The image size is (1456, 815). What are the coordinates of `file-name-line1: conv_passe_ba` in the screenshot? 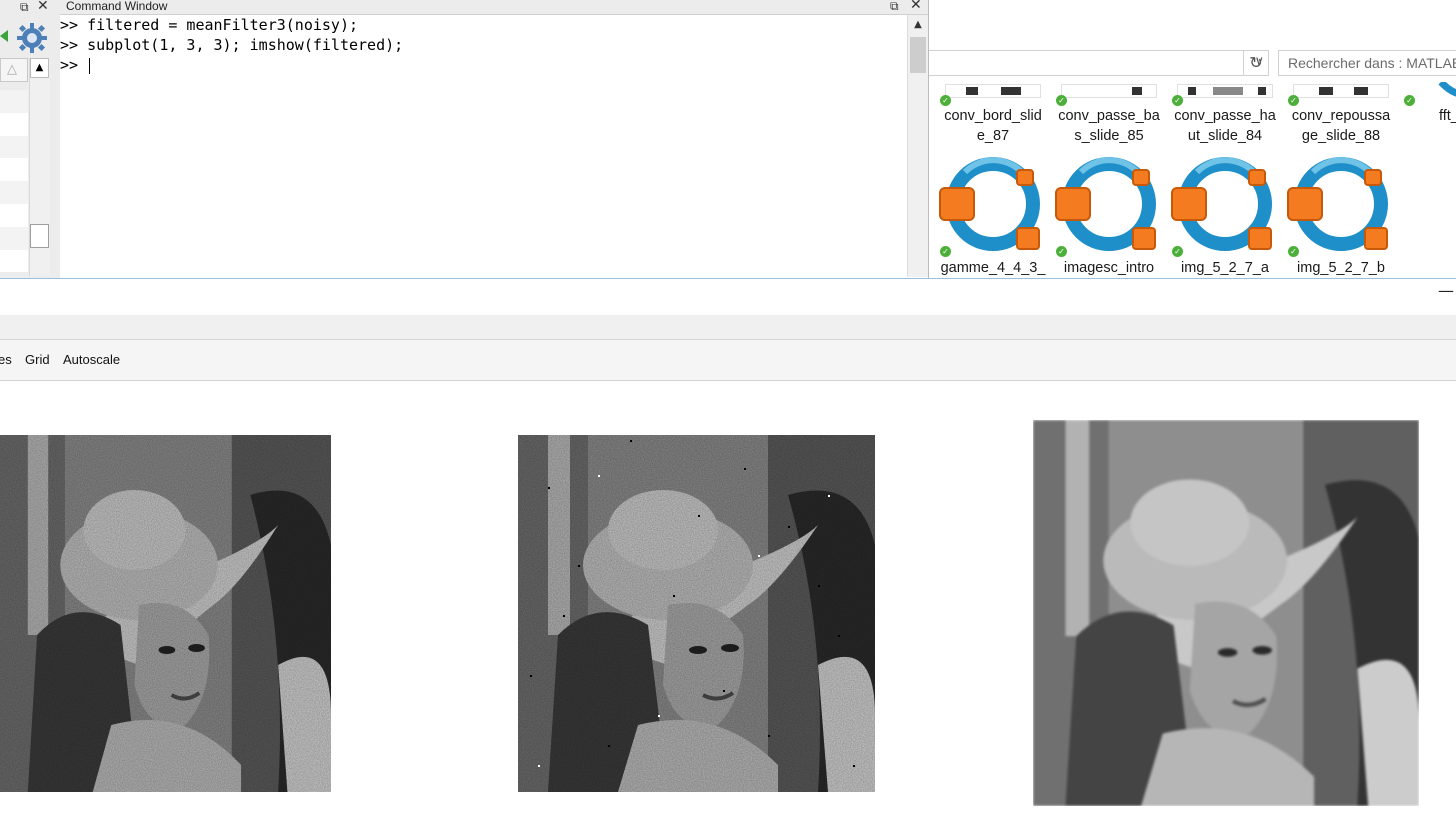 It's located at (1109, 116).